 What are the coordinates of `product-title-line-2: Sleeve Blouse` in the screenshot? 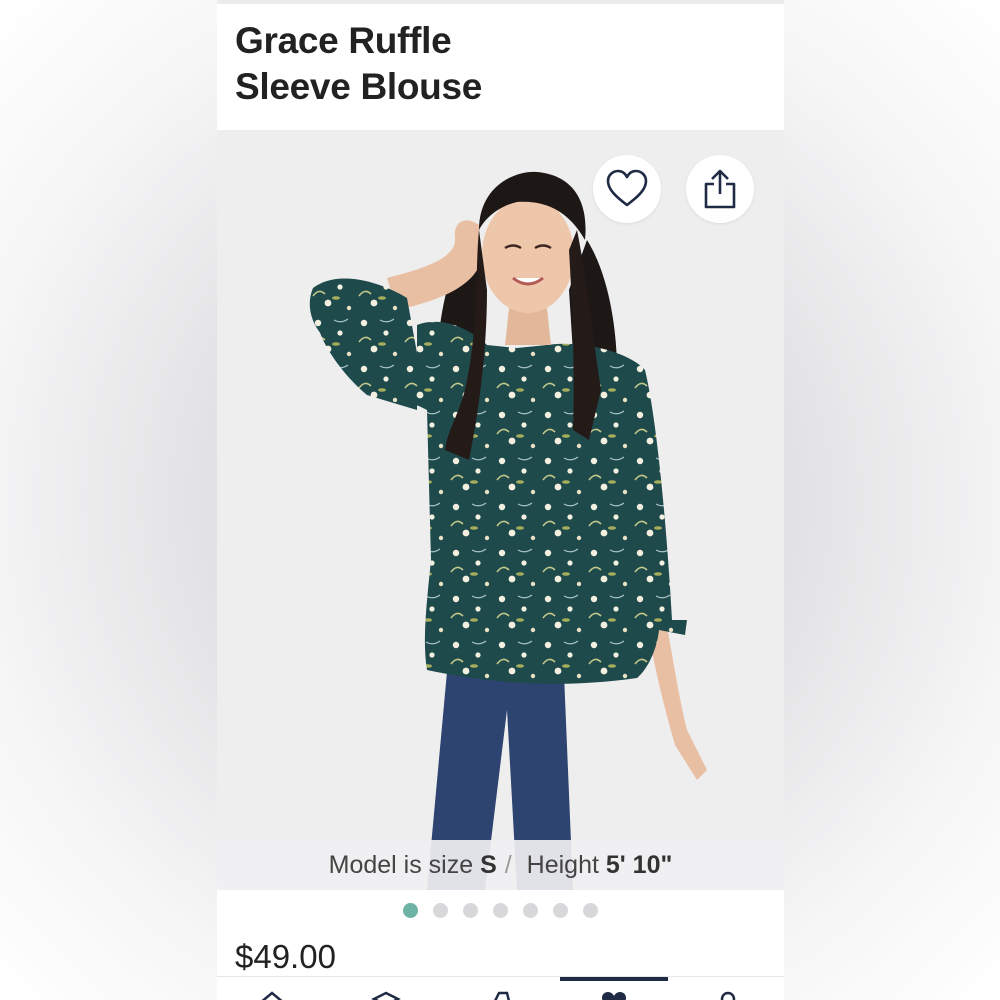 It's located at (359, 86).